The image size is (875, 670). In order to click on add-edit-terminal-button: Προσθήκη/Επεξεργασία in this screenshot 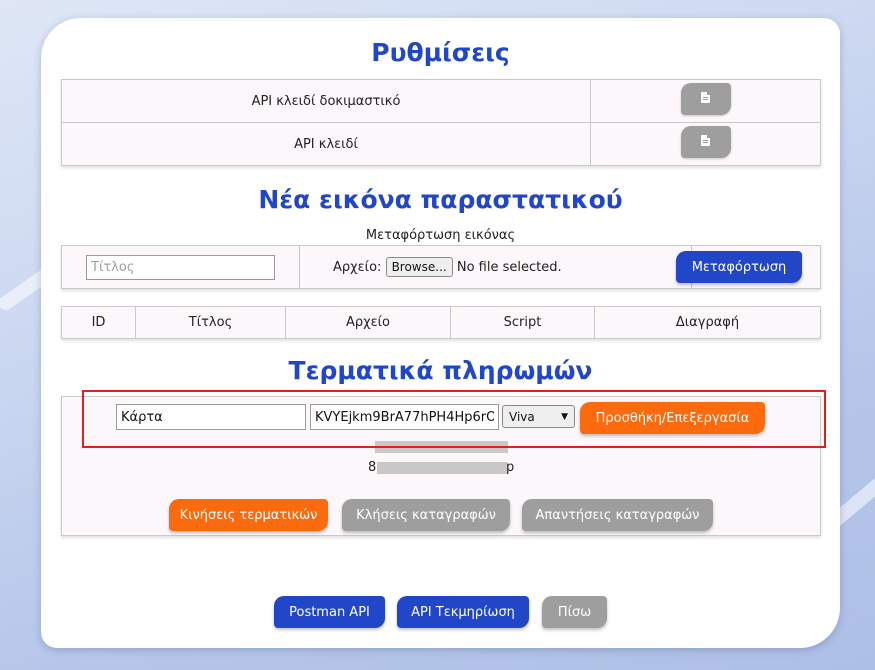, I will do `click(672, 418)`.